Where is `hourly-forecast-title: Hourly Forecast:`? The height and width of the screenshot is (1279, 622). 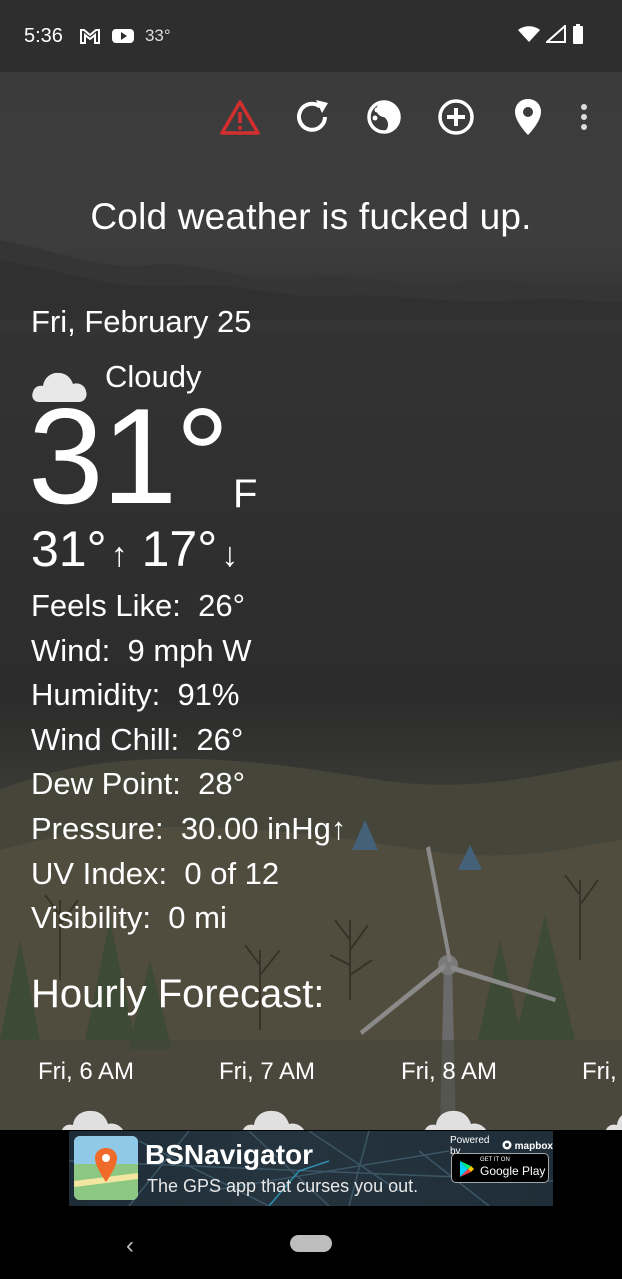
hourly-forecast-title: Hourly Forecast: is located at coordinates (178, 994).